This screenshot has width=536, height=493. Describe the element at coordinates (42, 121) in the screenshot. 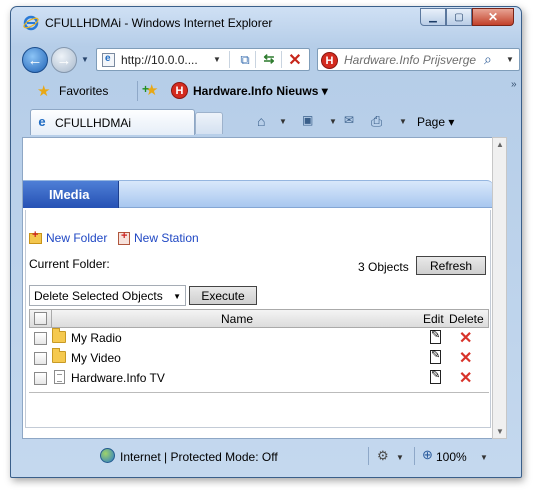

I see `tab-page-icon: e` at that location.